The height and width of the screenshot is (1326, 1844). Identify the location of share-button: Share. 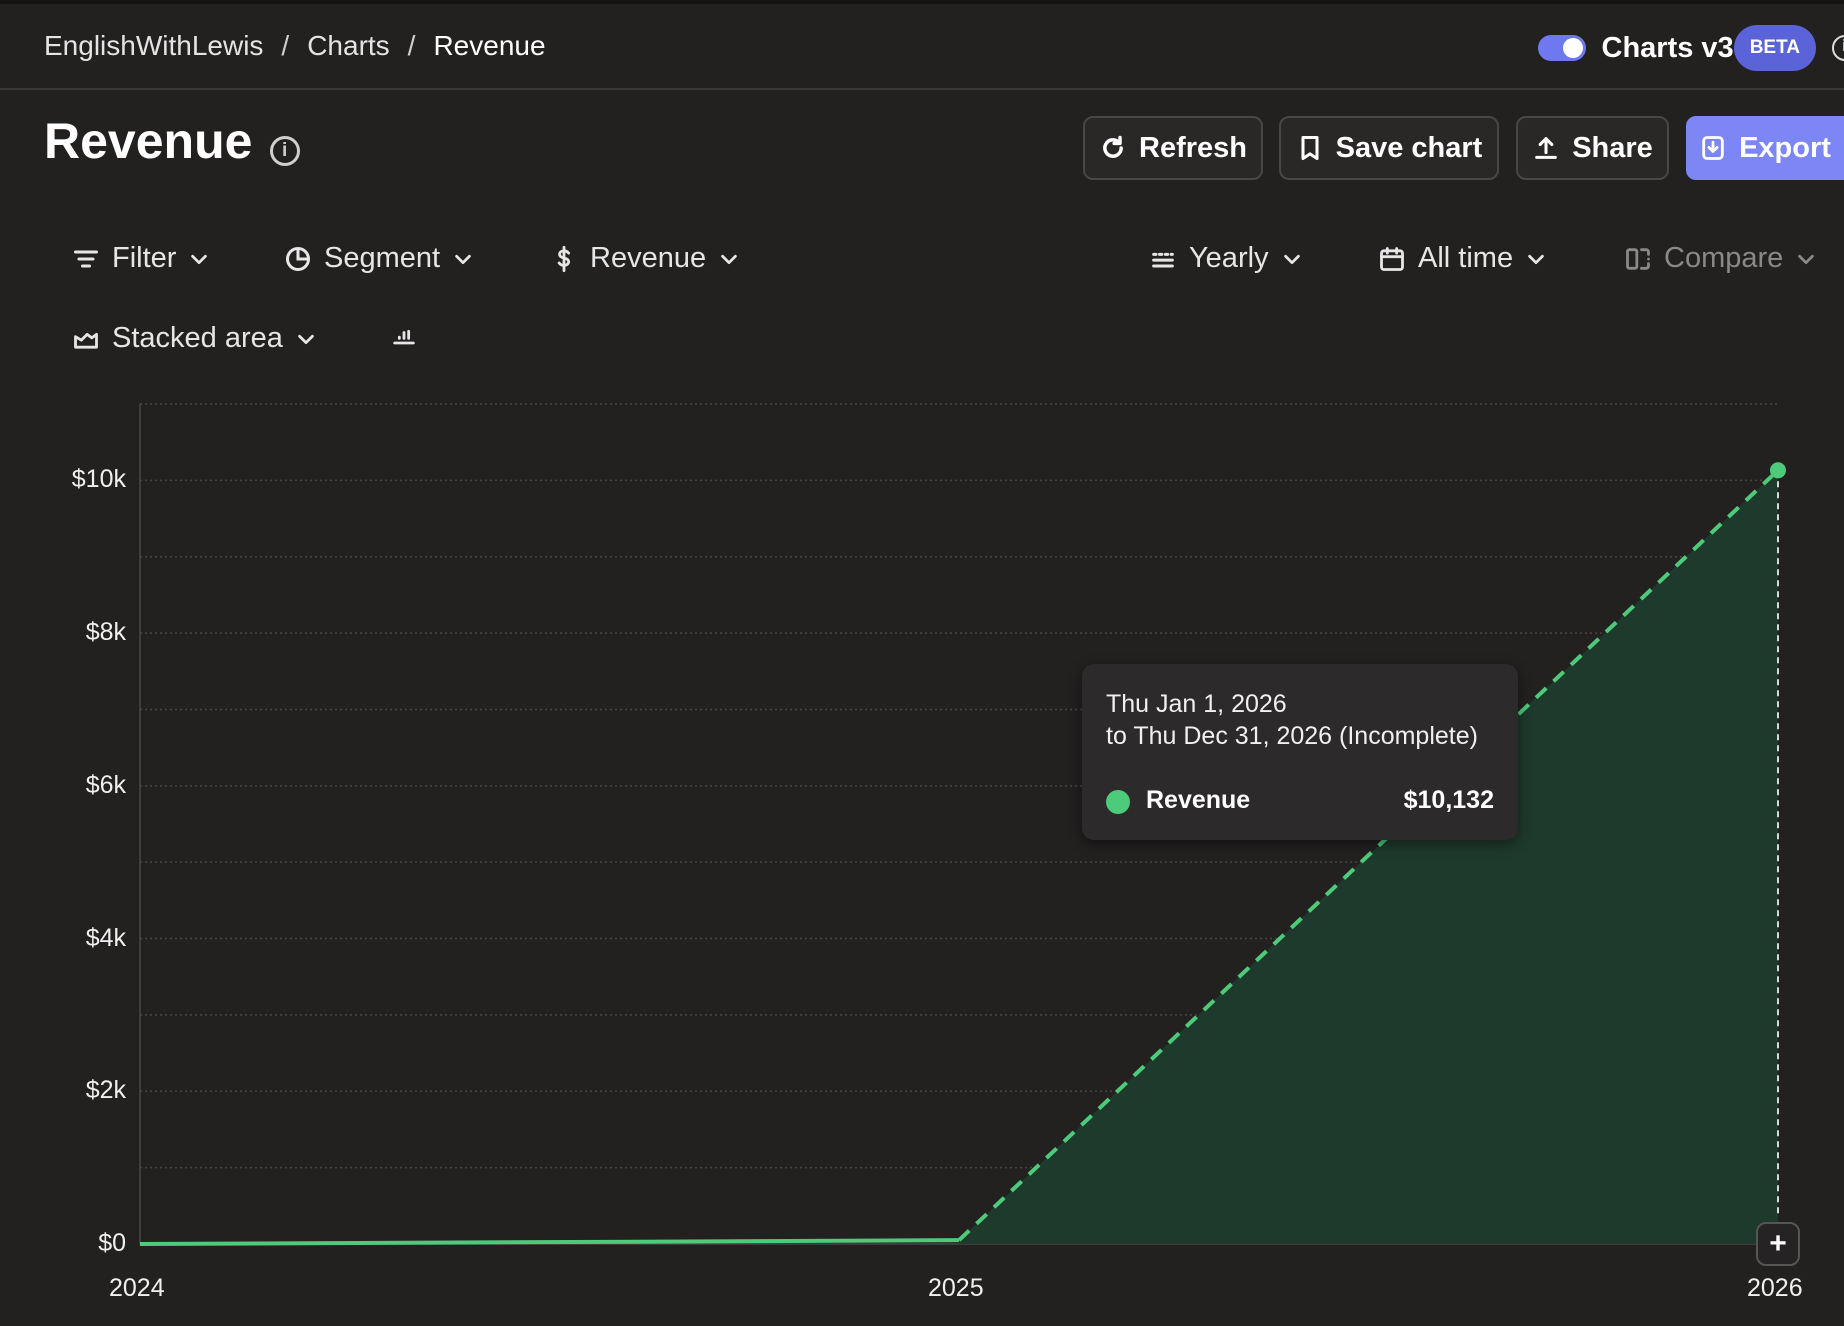
(1592, 148).